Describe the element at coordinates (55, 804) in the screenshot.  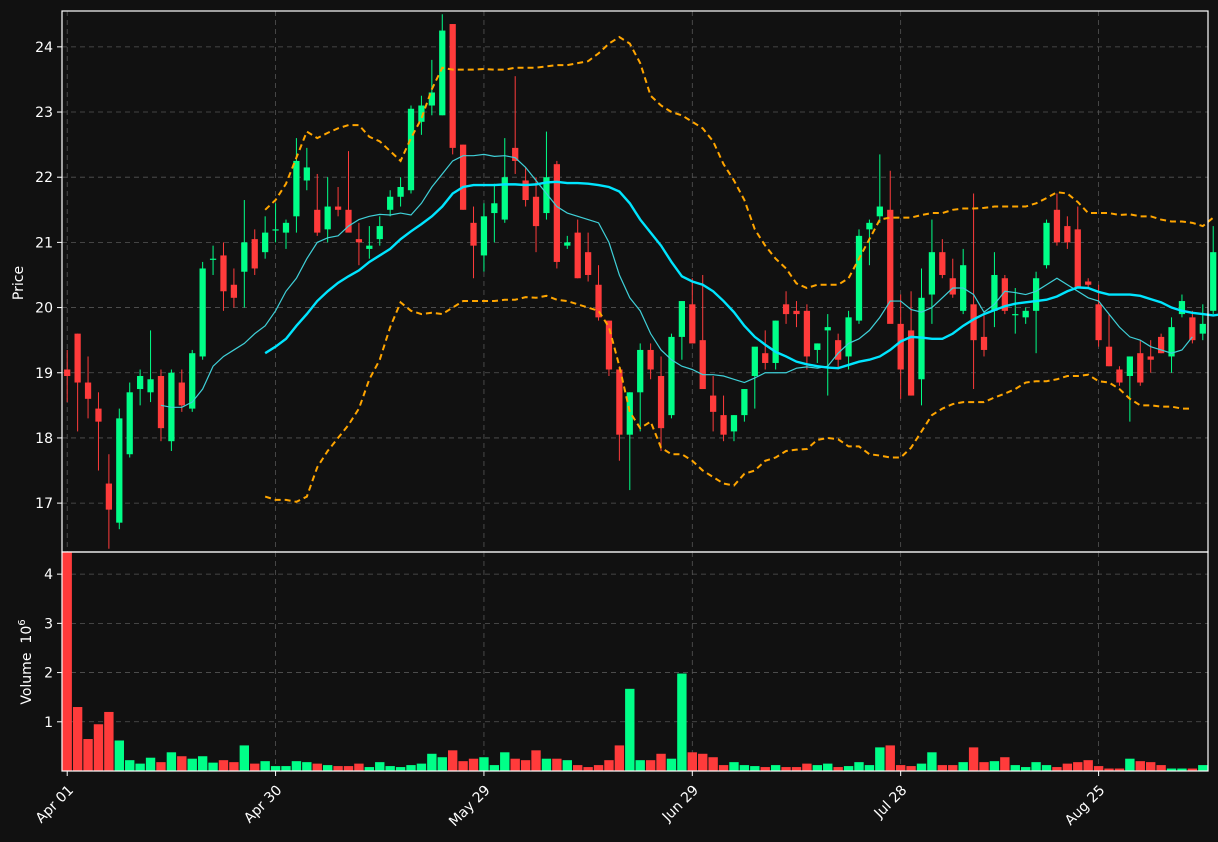
I see `x-tick-label: Apr 01` at that location.